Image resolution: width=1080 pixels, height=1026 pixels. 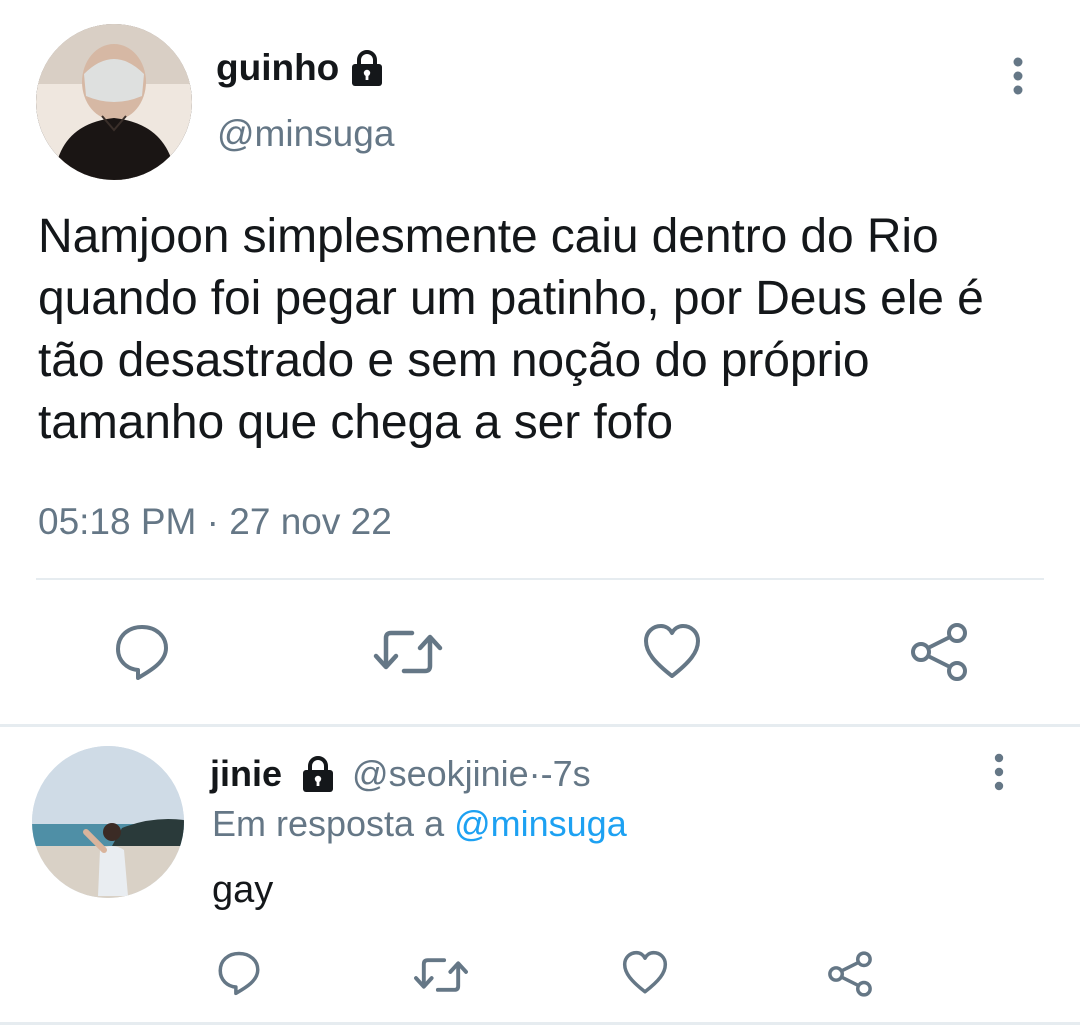 What do you see at coordinates (277, 68) in the screenshot?
I see `main-display-name: guinho` at bounding box center [277, 68].